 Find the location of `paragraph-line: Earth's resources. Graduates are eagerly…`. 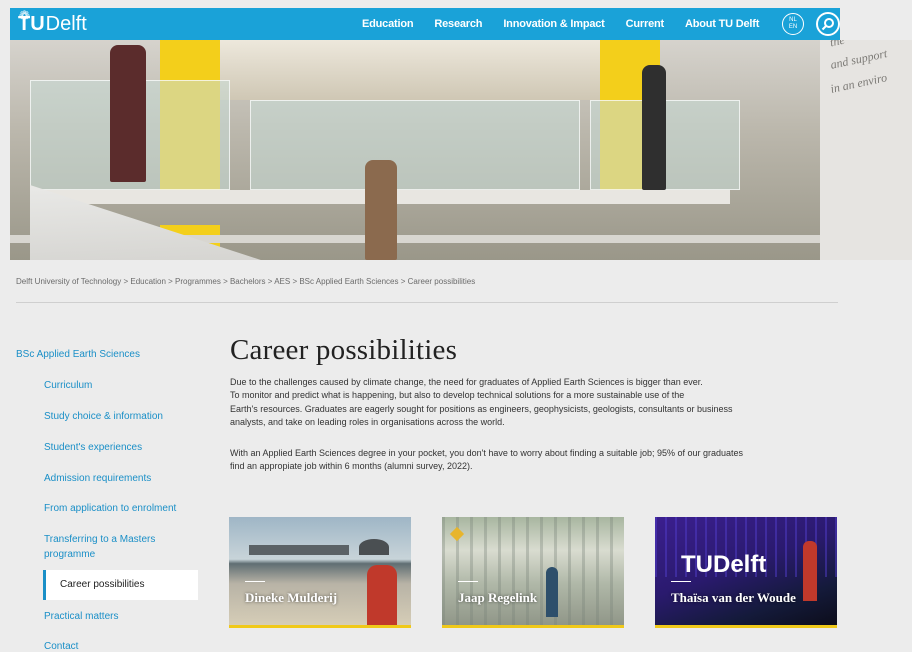

paragraph-line: Earth's resources. Graduates are eagerly… is located at coordinates (481, 408).